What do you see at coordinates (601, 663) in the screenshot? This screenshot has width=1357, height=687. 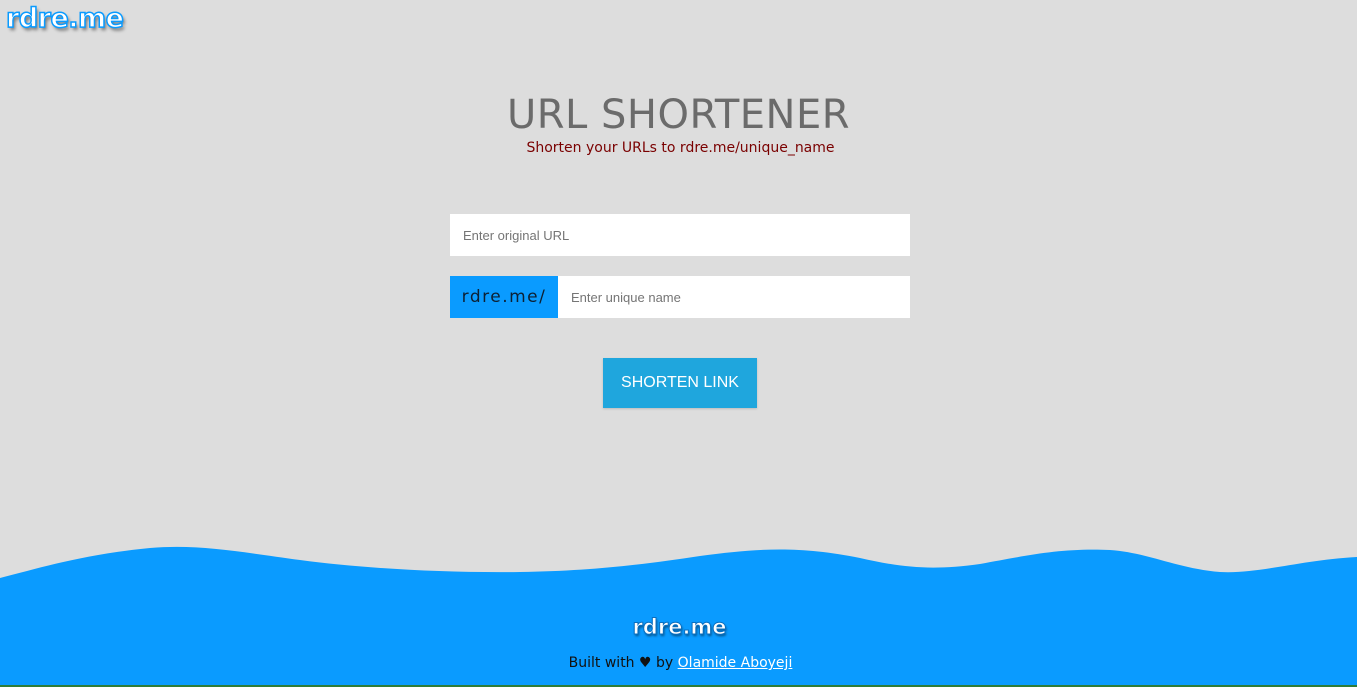 I see `credit-prefix: Built with` at bounding box center [601, 663].